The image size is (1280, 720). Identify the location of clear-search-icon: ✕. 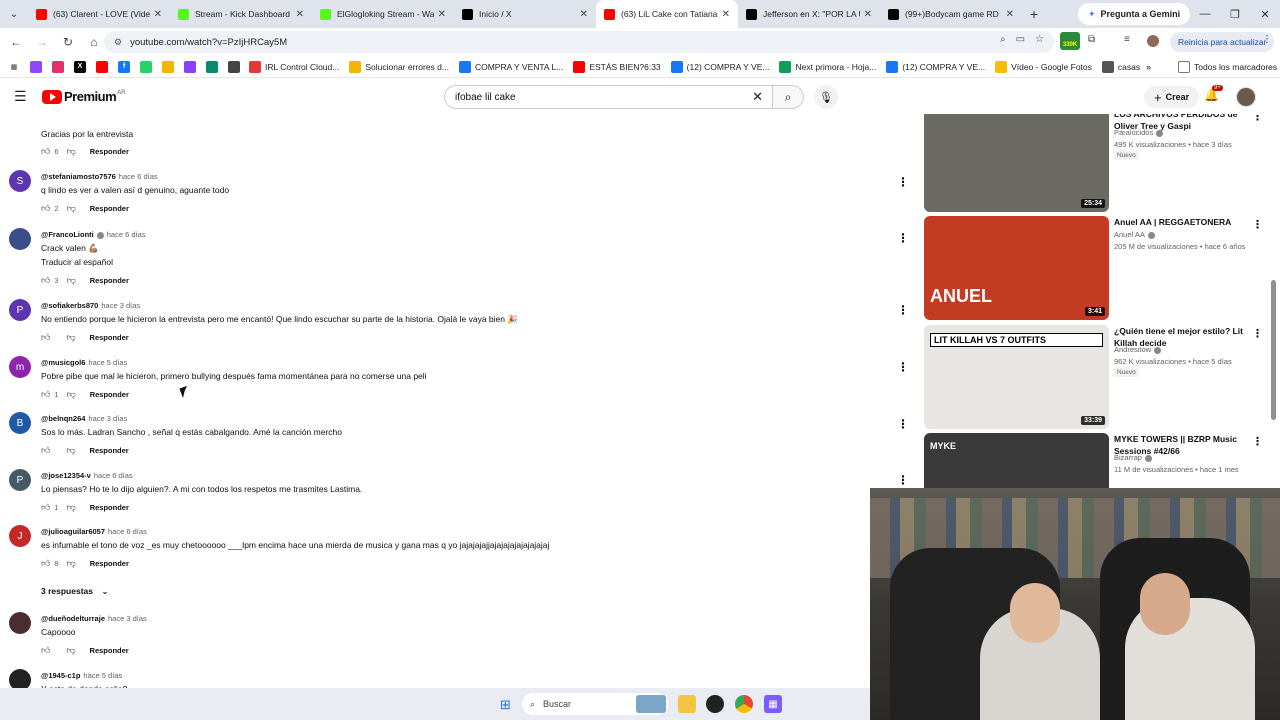
(757, 97).